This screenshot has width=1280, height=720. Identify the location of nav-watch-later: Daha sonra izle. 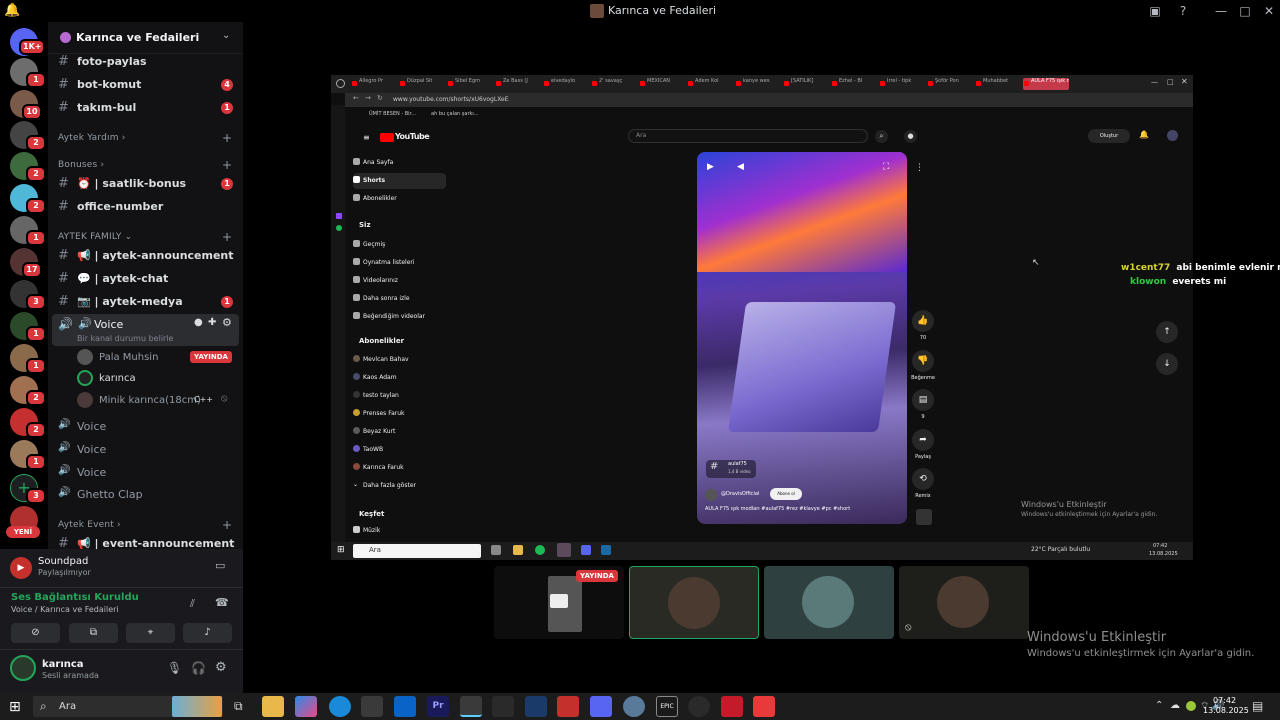
(381, 298).